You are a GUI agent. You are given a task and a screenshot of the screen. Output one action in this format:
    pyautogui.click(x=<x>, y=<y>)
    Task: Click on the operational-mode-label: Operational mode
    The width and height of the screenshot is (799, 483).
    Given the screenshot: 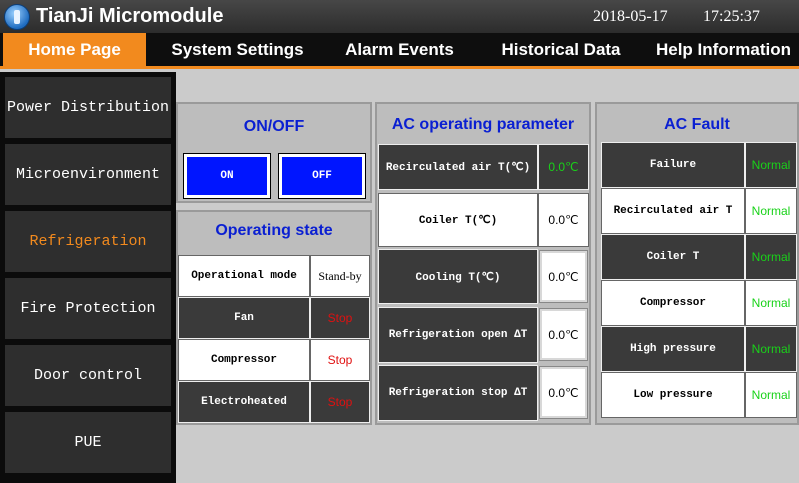 What is the action you would take?
    pyautogui.click(x=244, y=276)
    